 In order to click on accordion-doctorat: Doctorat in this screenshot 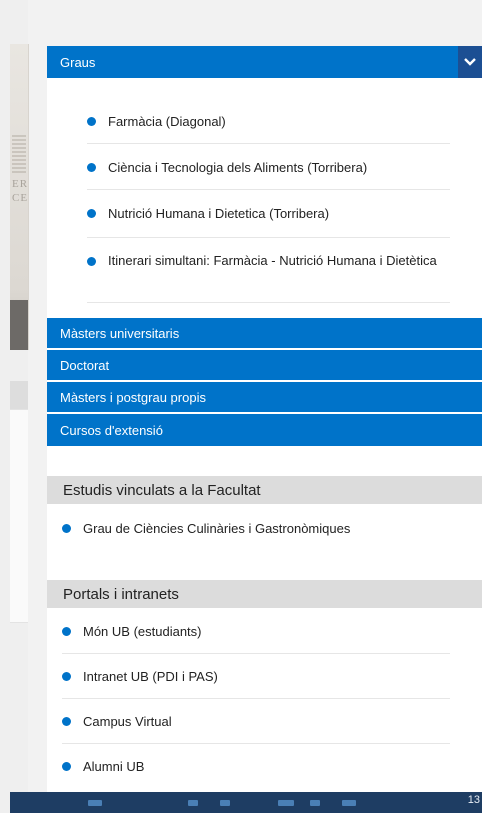, I will do `click(264, 365)`.